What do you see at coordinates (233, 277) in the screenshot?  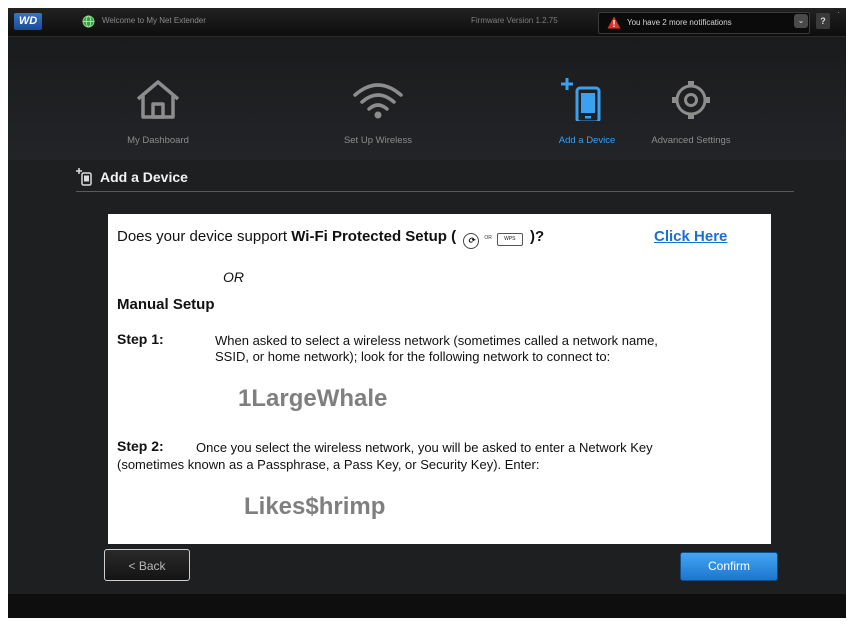 I see `or-text: OR` at bounding box center [233, 277].